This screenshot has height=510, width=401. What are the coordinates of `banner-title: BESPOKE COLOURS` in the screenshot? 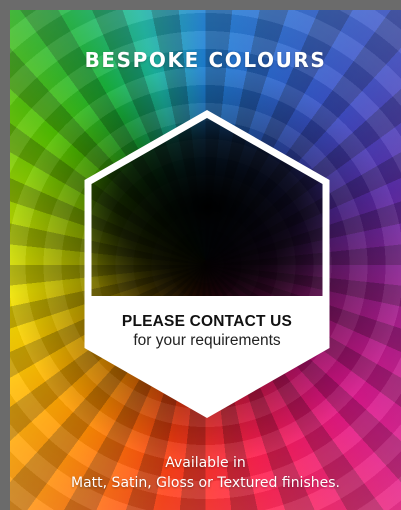 It's located at (205, 60).